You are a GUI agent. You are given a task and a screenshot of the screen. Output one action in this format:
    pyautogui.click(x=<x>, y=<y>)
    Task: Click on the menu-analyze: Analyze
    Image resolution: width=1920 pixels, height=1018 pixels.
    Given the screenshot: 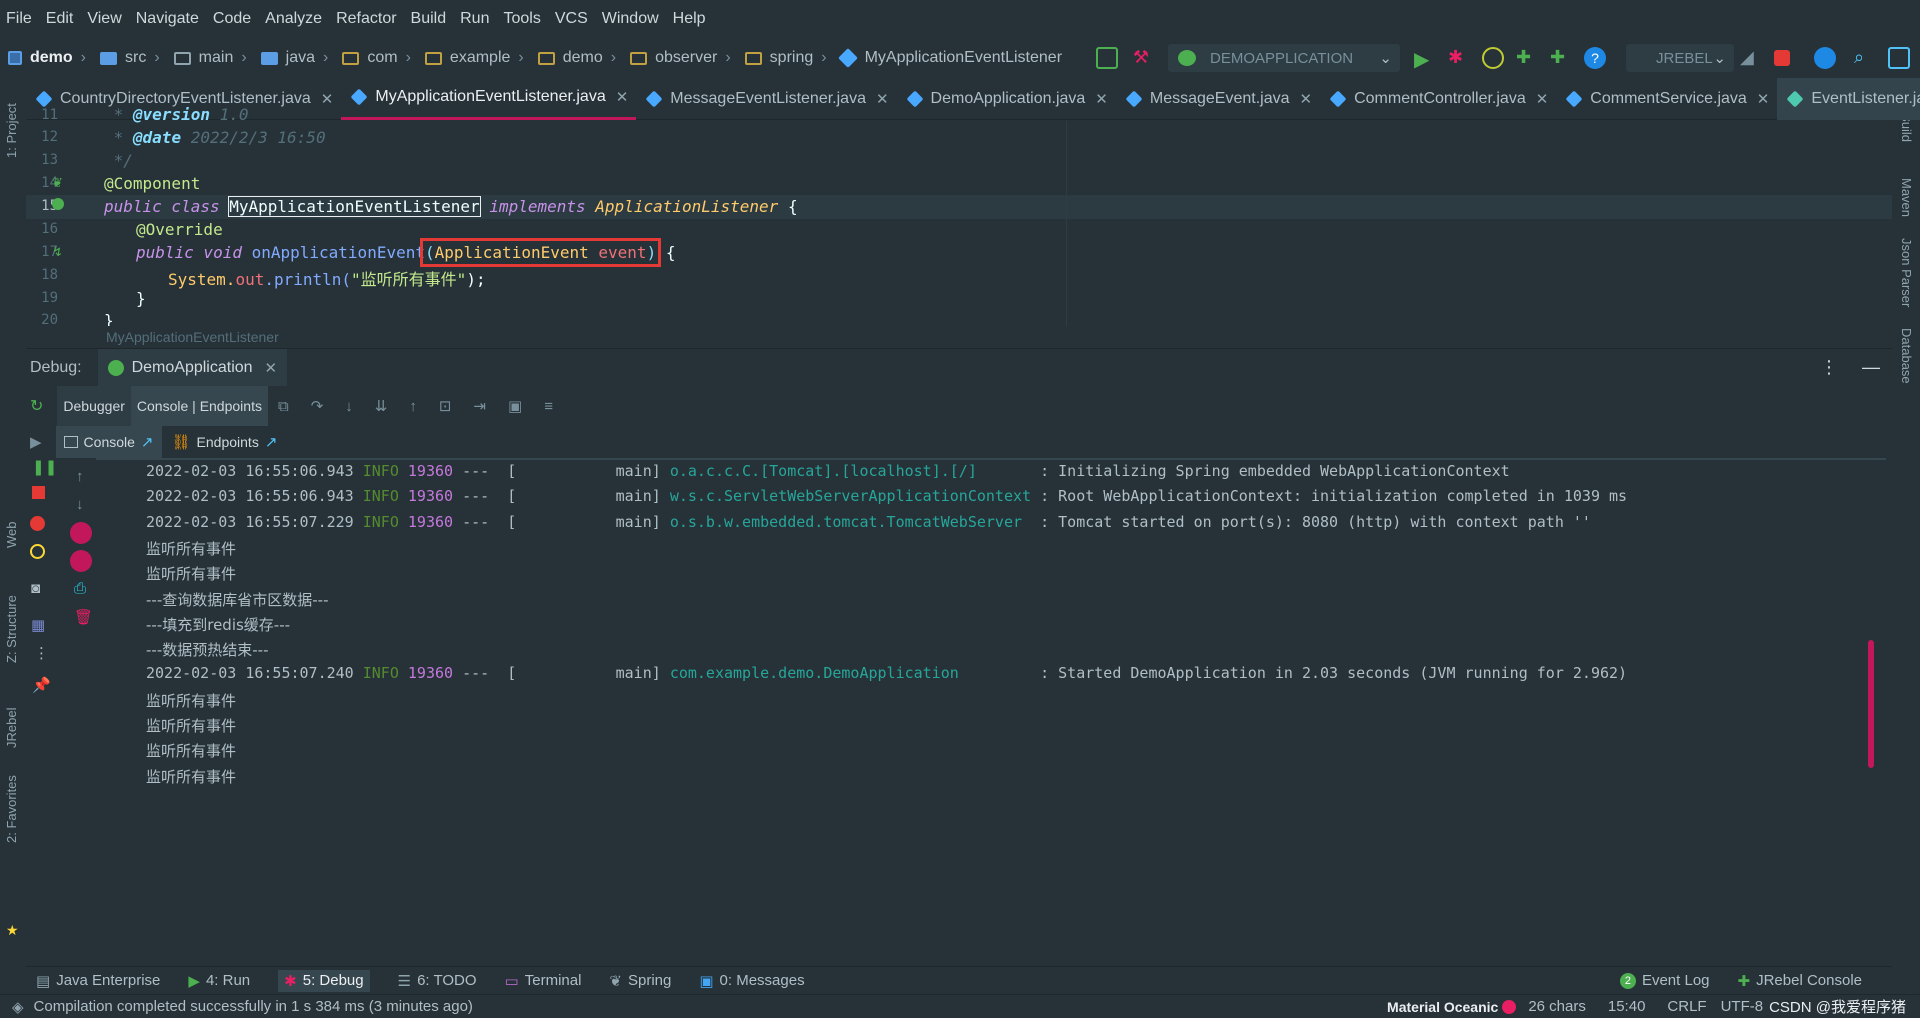 What is the action you would take?
    pyautogui.click(x=293, y=19)
    